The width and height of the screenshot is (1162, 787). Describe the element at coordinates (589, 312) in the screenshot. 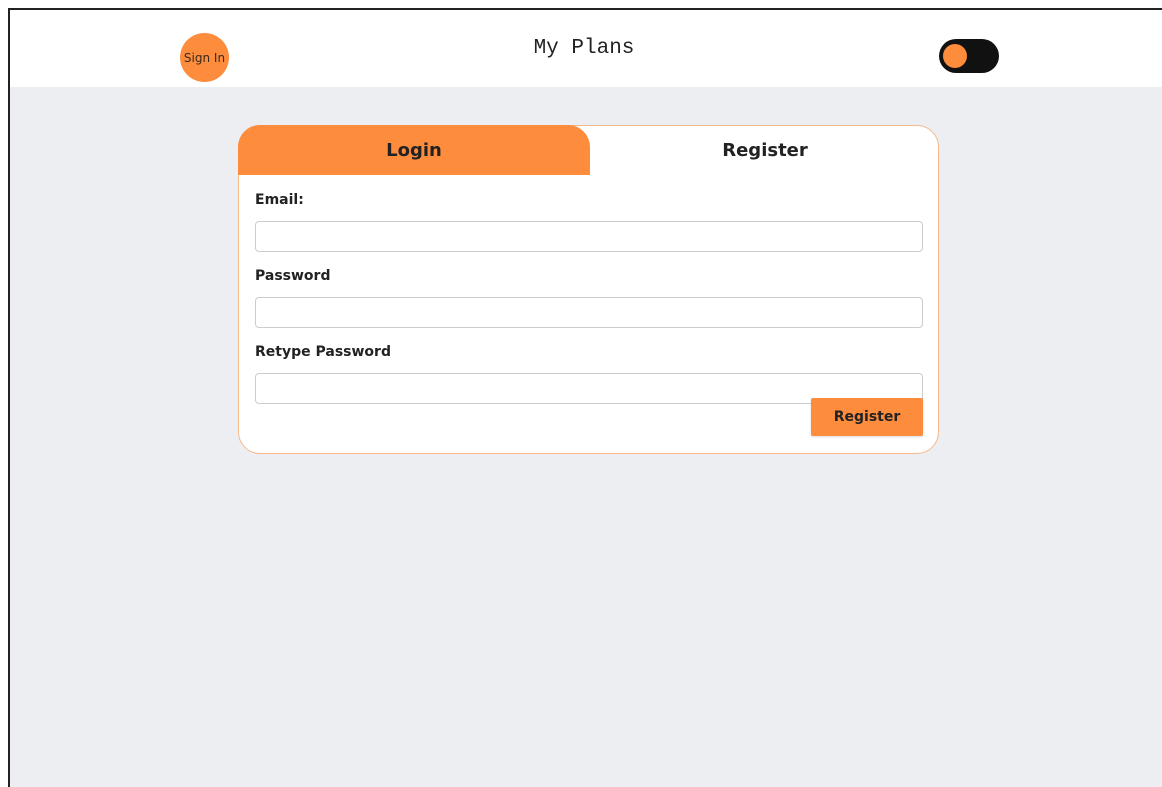

I see `password-field` at that location.